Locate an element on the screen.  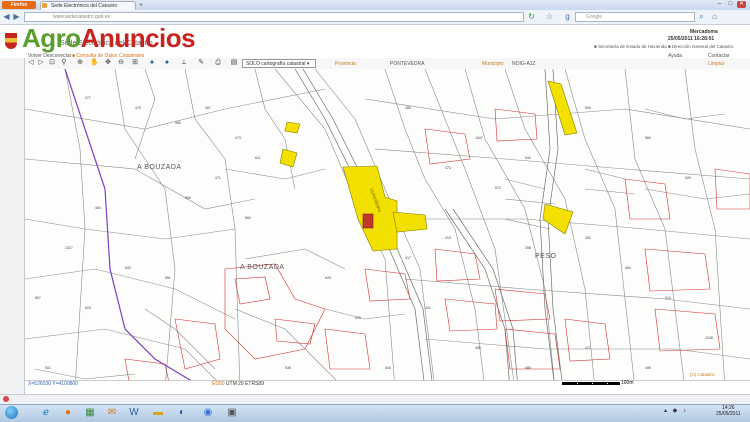
svg-text: 551 is located at coordinates (168, 278).